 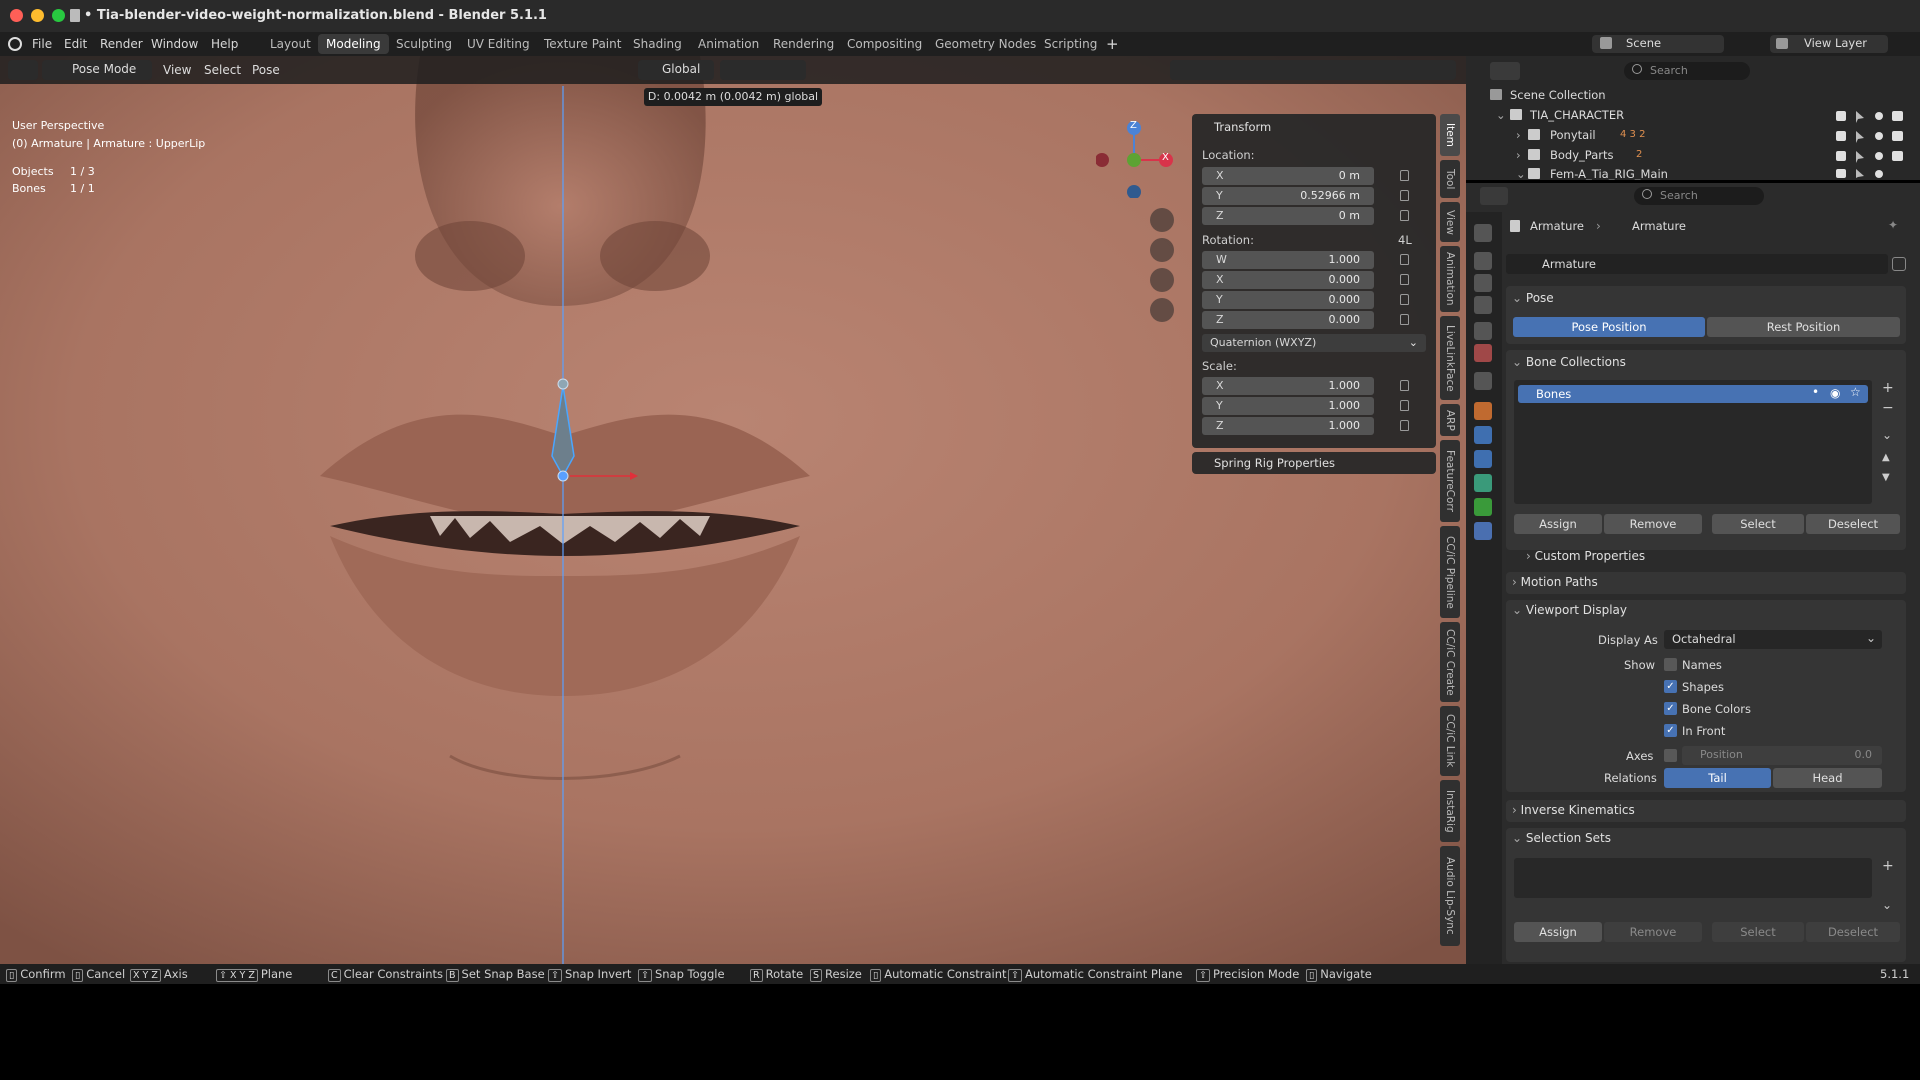 What do you see at coordinates (1450, 811) in the screenshot?
I see `sidebar-tab-instarig: InstaRig` at bounding box center [1450, 811].